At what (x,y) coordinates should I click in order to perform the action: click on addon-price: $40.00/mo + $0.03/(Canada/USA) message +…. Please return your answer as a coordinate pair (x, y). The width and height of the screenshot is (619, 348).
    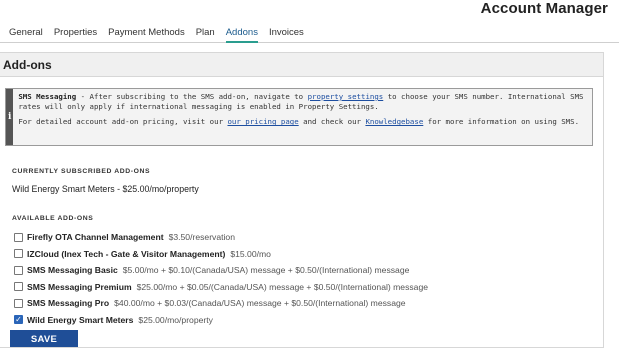
    Looking at the image, I should click on (260, 303).